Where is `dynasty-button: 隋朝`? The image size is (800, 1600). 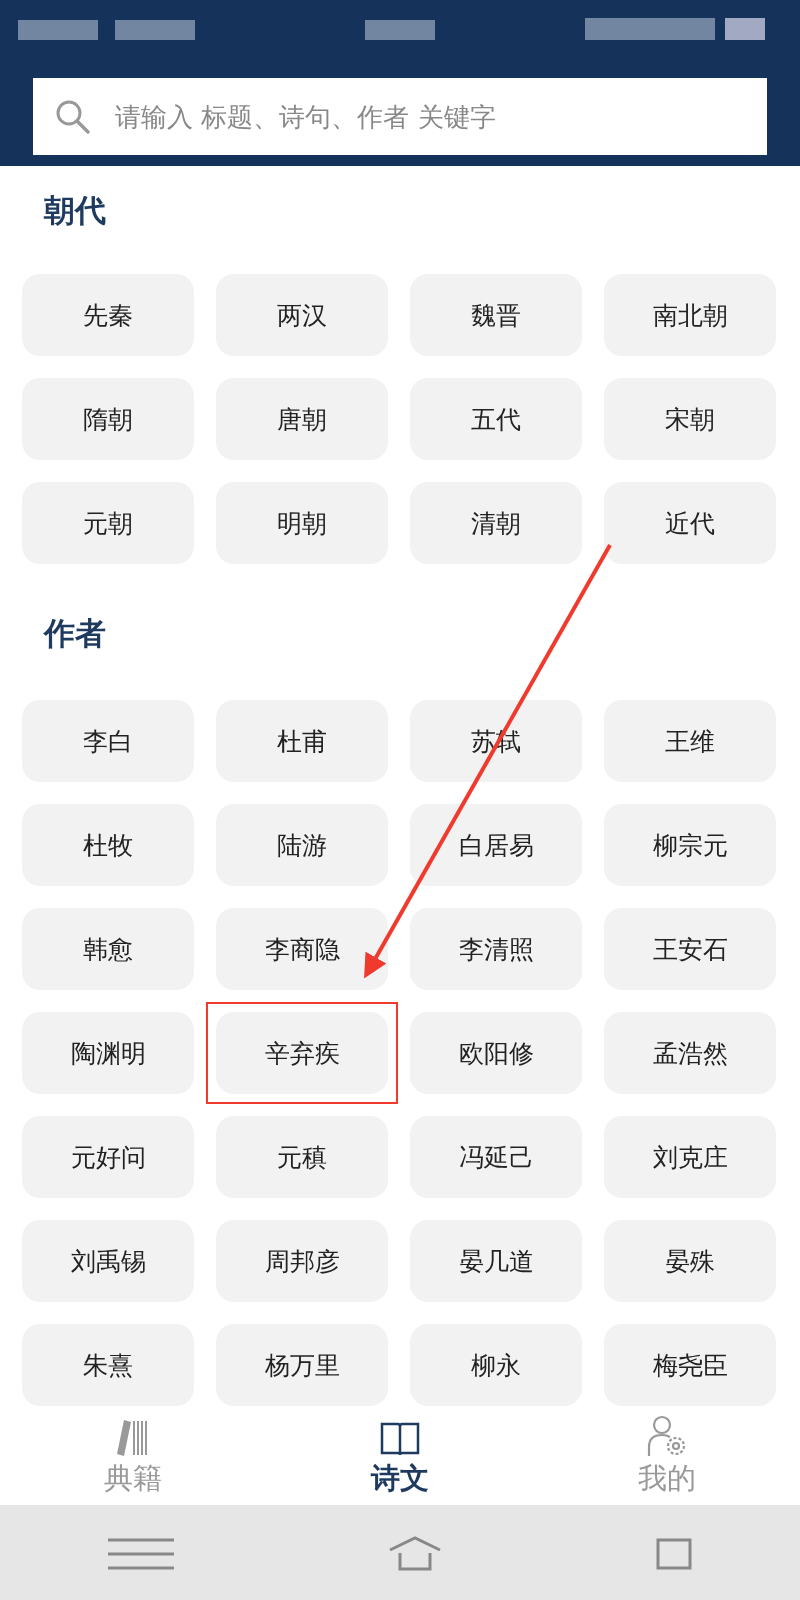 dynasty-button: 隋朝 is located at coordinates (108, 419).